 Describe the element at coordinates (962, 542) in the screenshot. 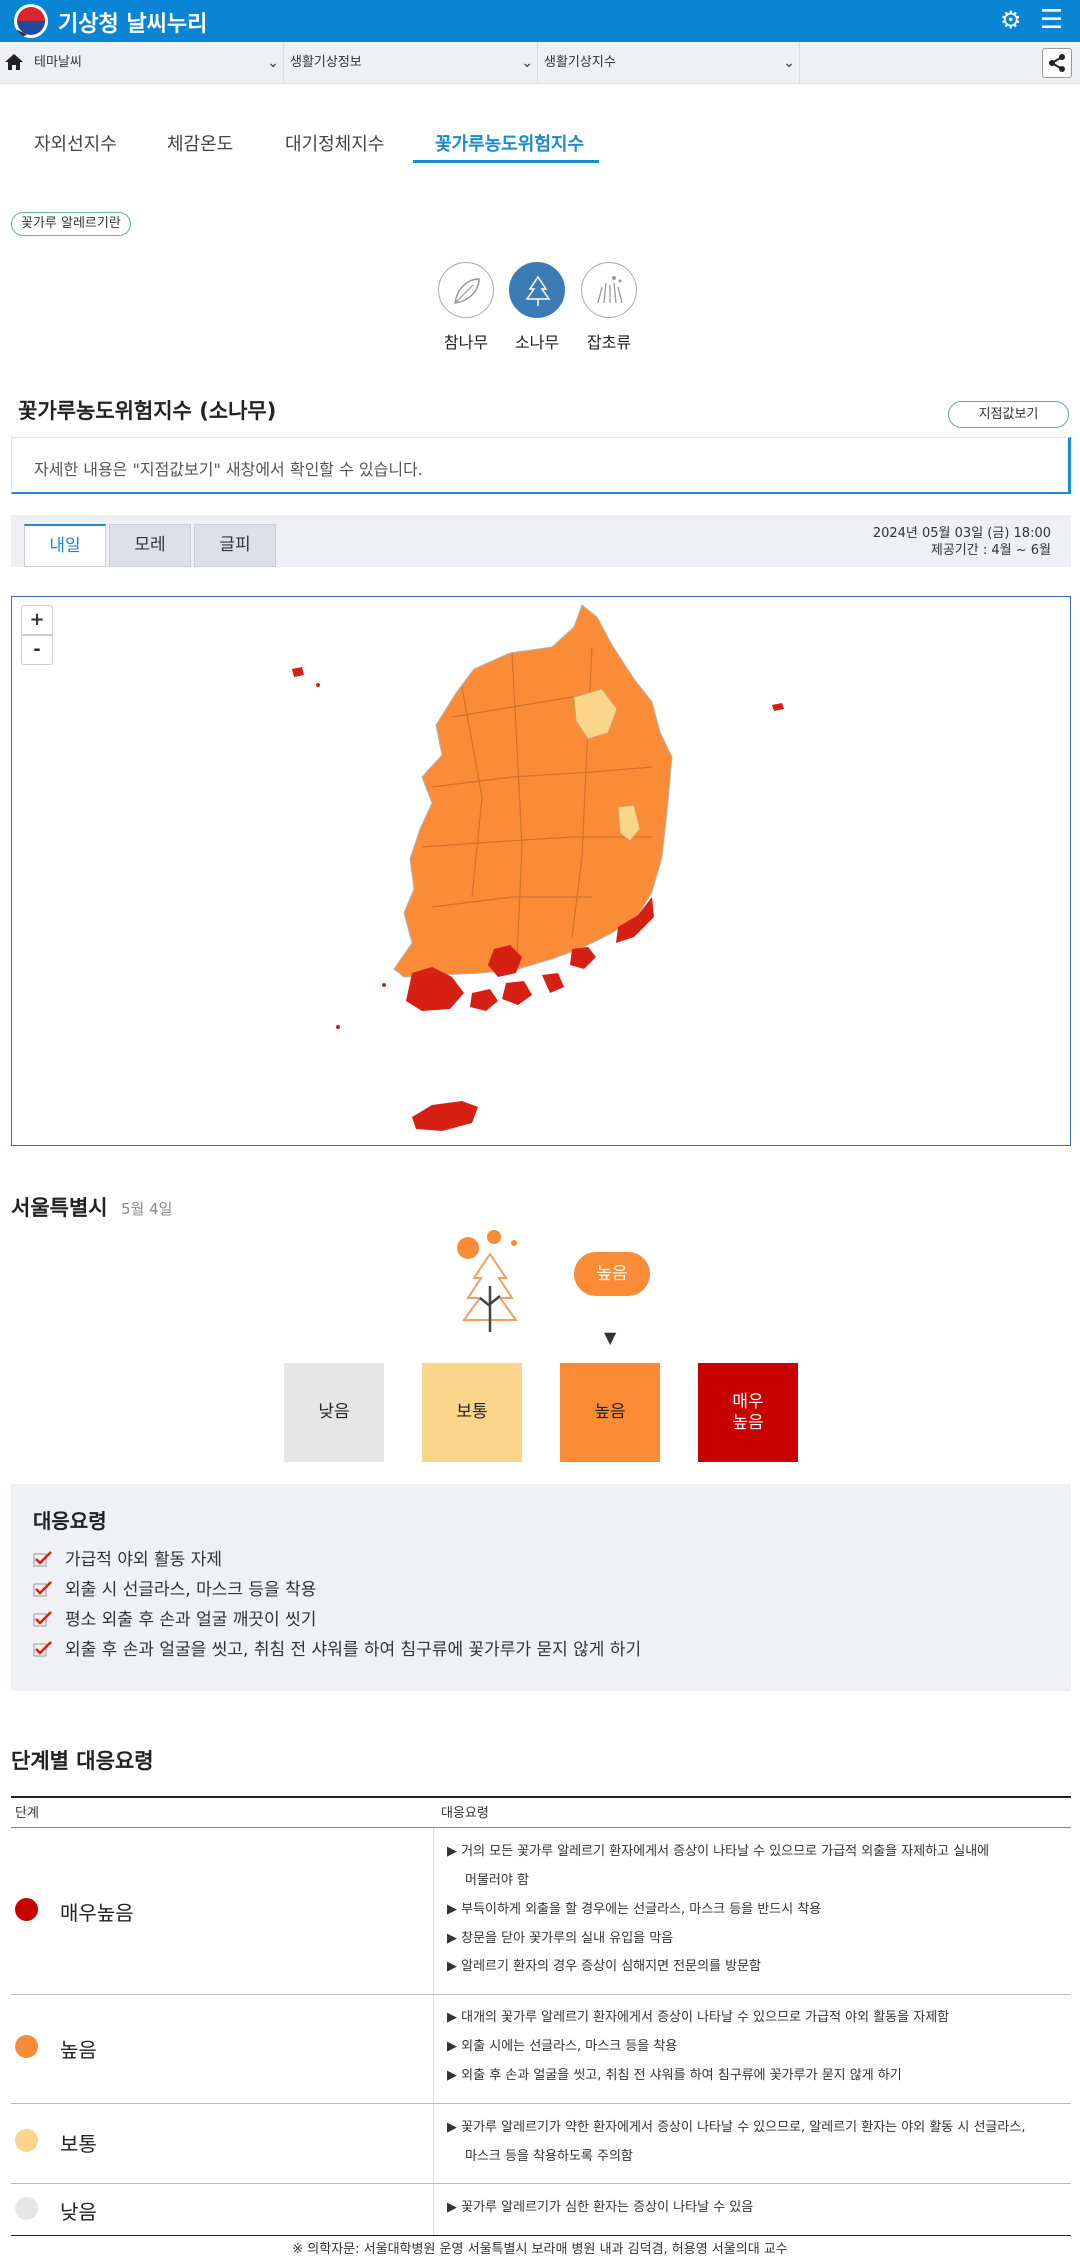

I see `issue-info: 2024년 05월 03일 (금) 18:00 제공기간 : 4월 ~ 6월` at that location.